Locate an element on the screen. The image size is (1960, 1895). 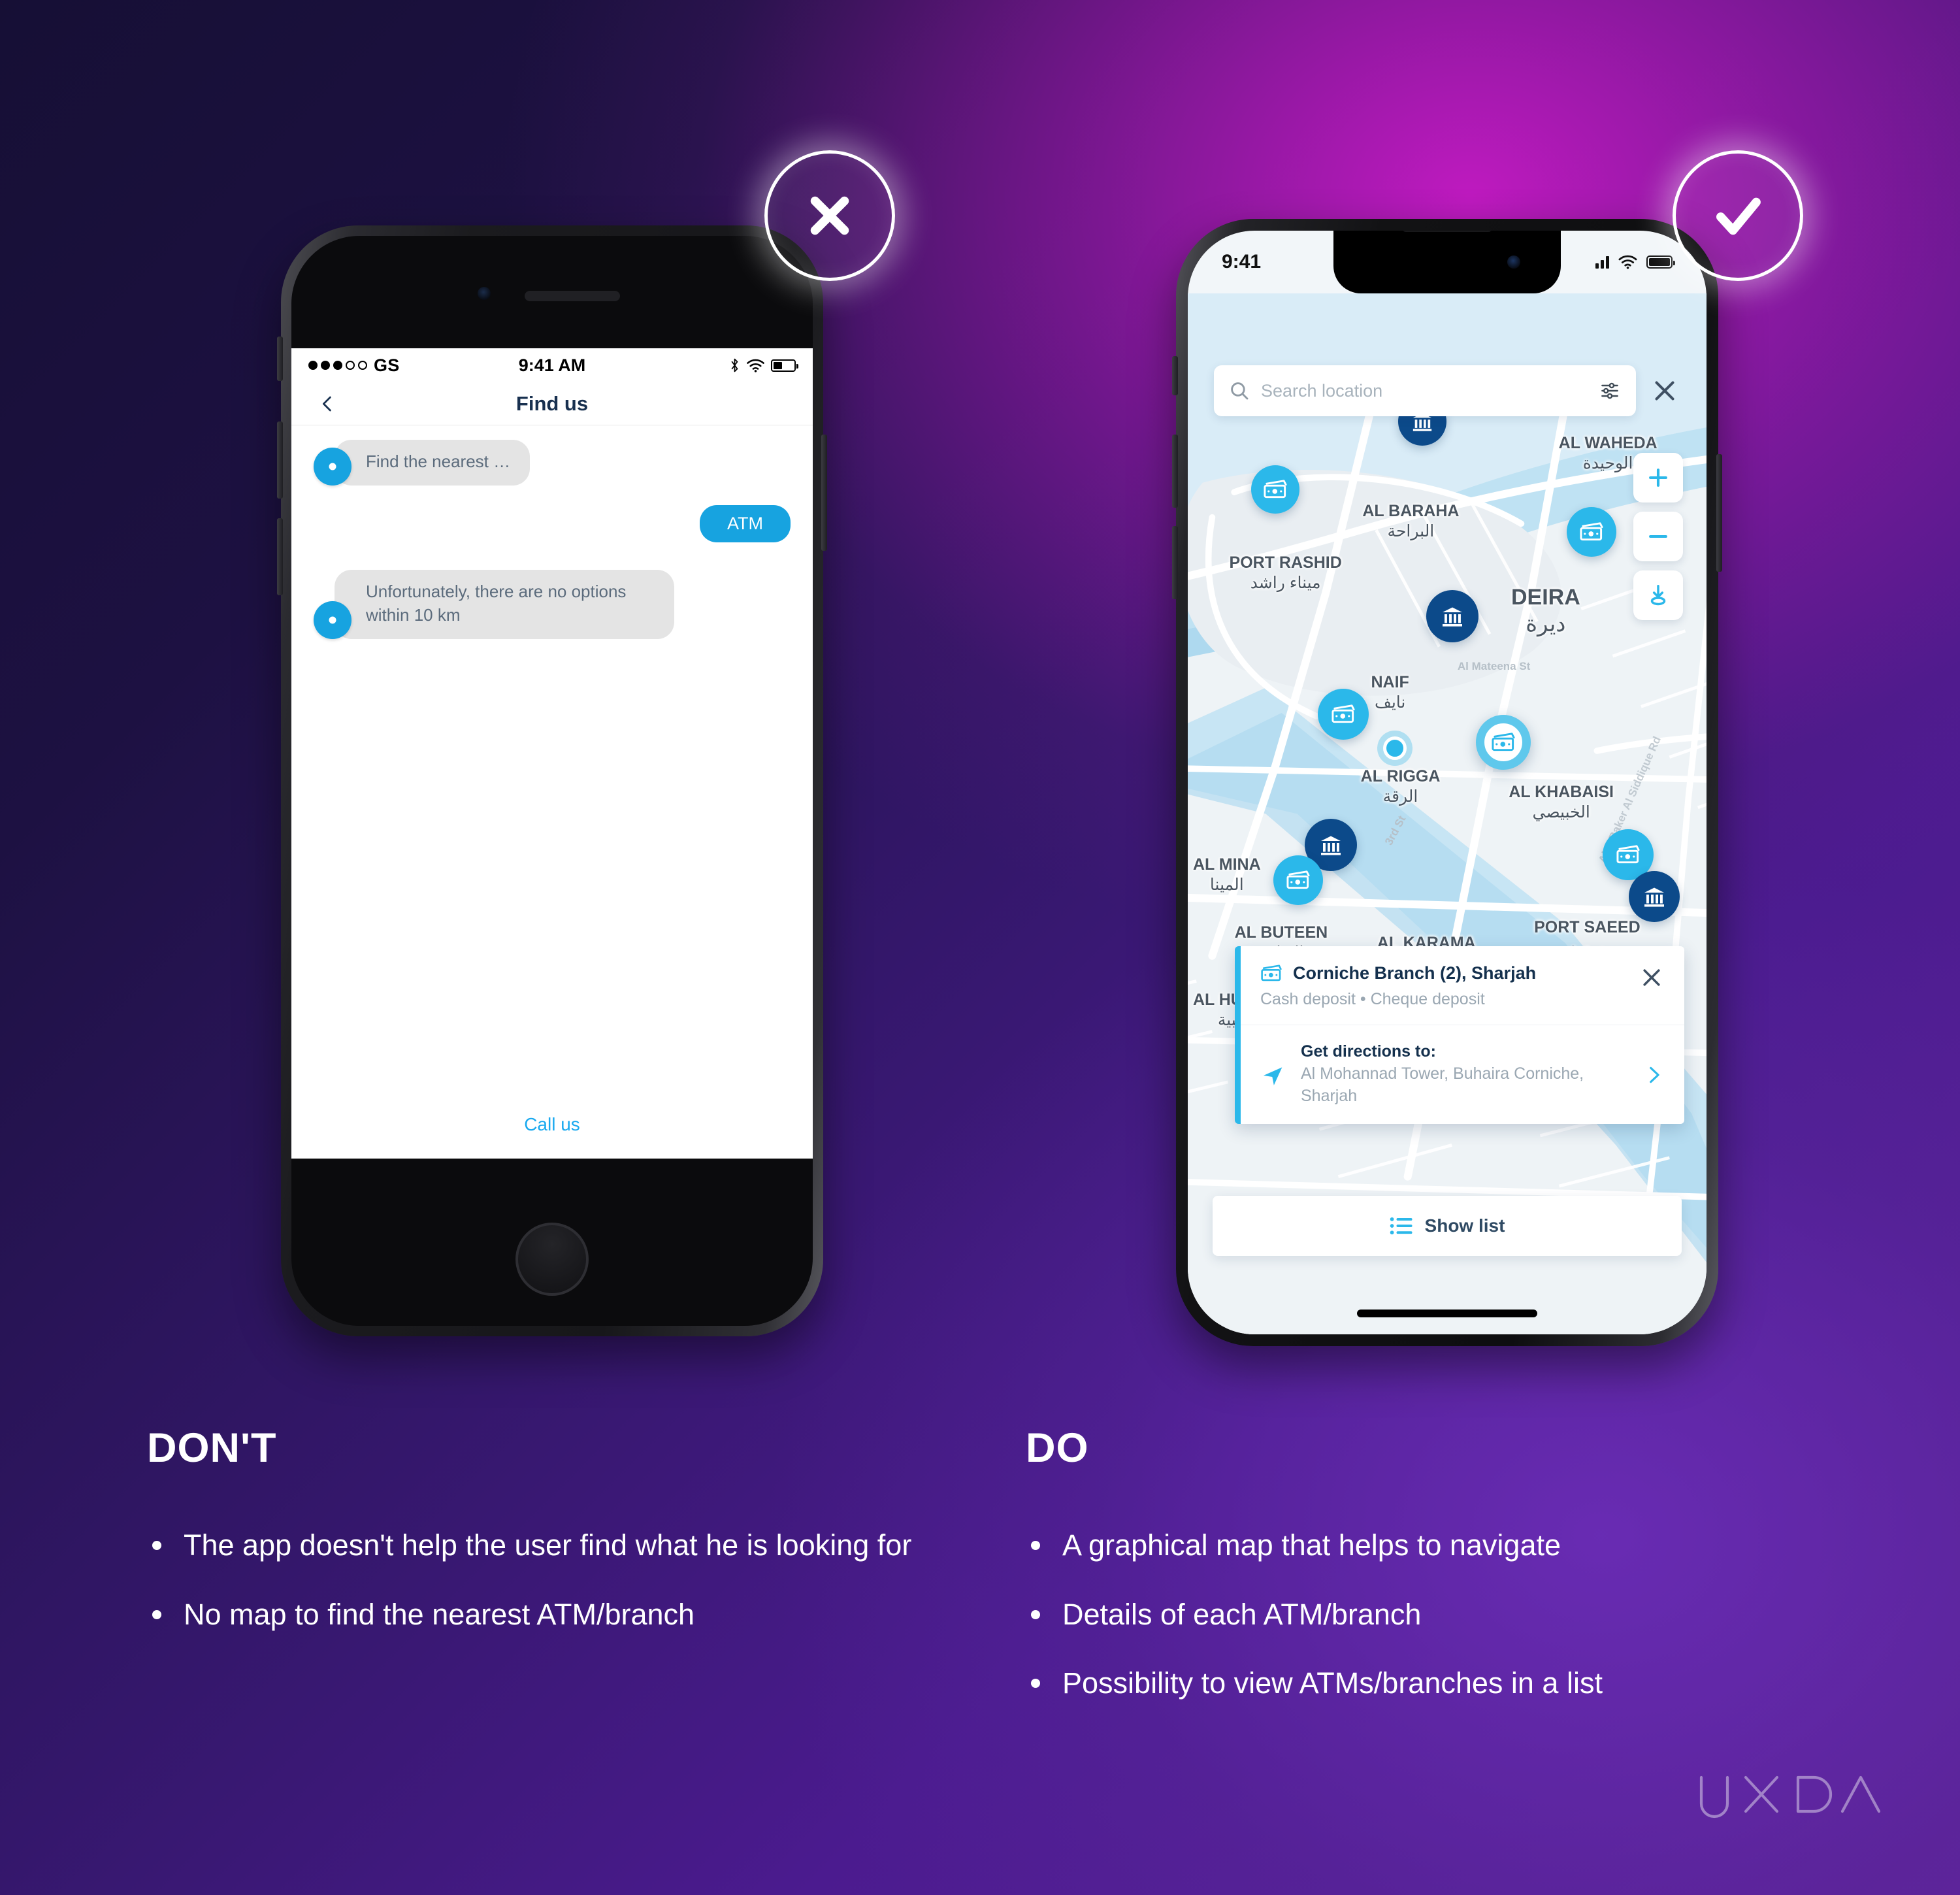
user-location-dot is located at coordinates (1395, 748).